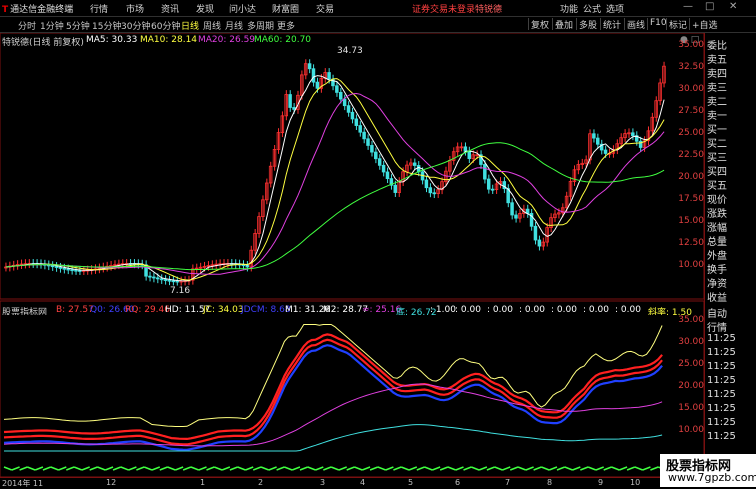  I want to click on tab-multi-period: 多周期, so click(260, 25).